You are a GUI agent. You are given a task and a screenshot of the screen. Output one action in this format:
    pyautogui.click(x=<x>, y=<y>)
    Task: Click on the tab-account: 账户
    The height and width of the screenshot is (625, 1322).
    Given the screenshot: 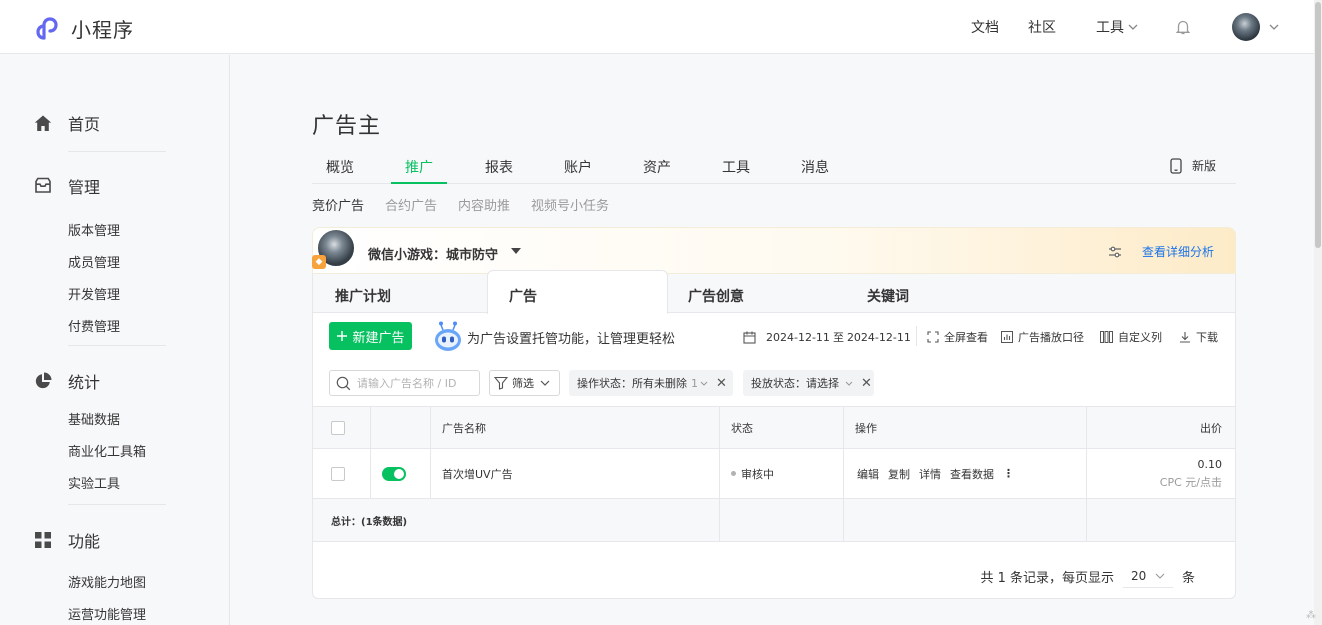 What is the action you would take?
    pyautogui.click(x=578, y=167)
    